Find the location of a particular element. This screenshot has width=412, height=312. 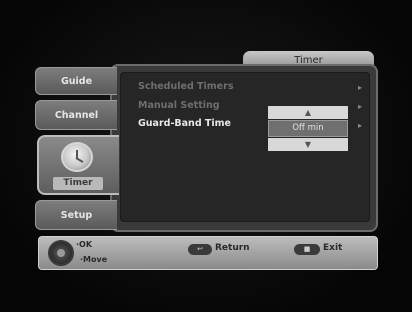

dropdown-up-arrow-icon: ▲ is located at coordinates (308, 112).